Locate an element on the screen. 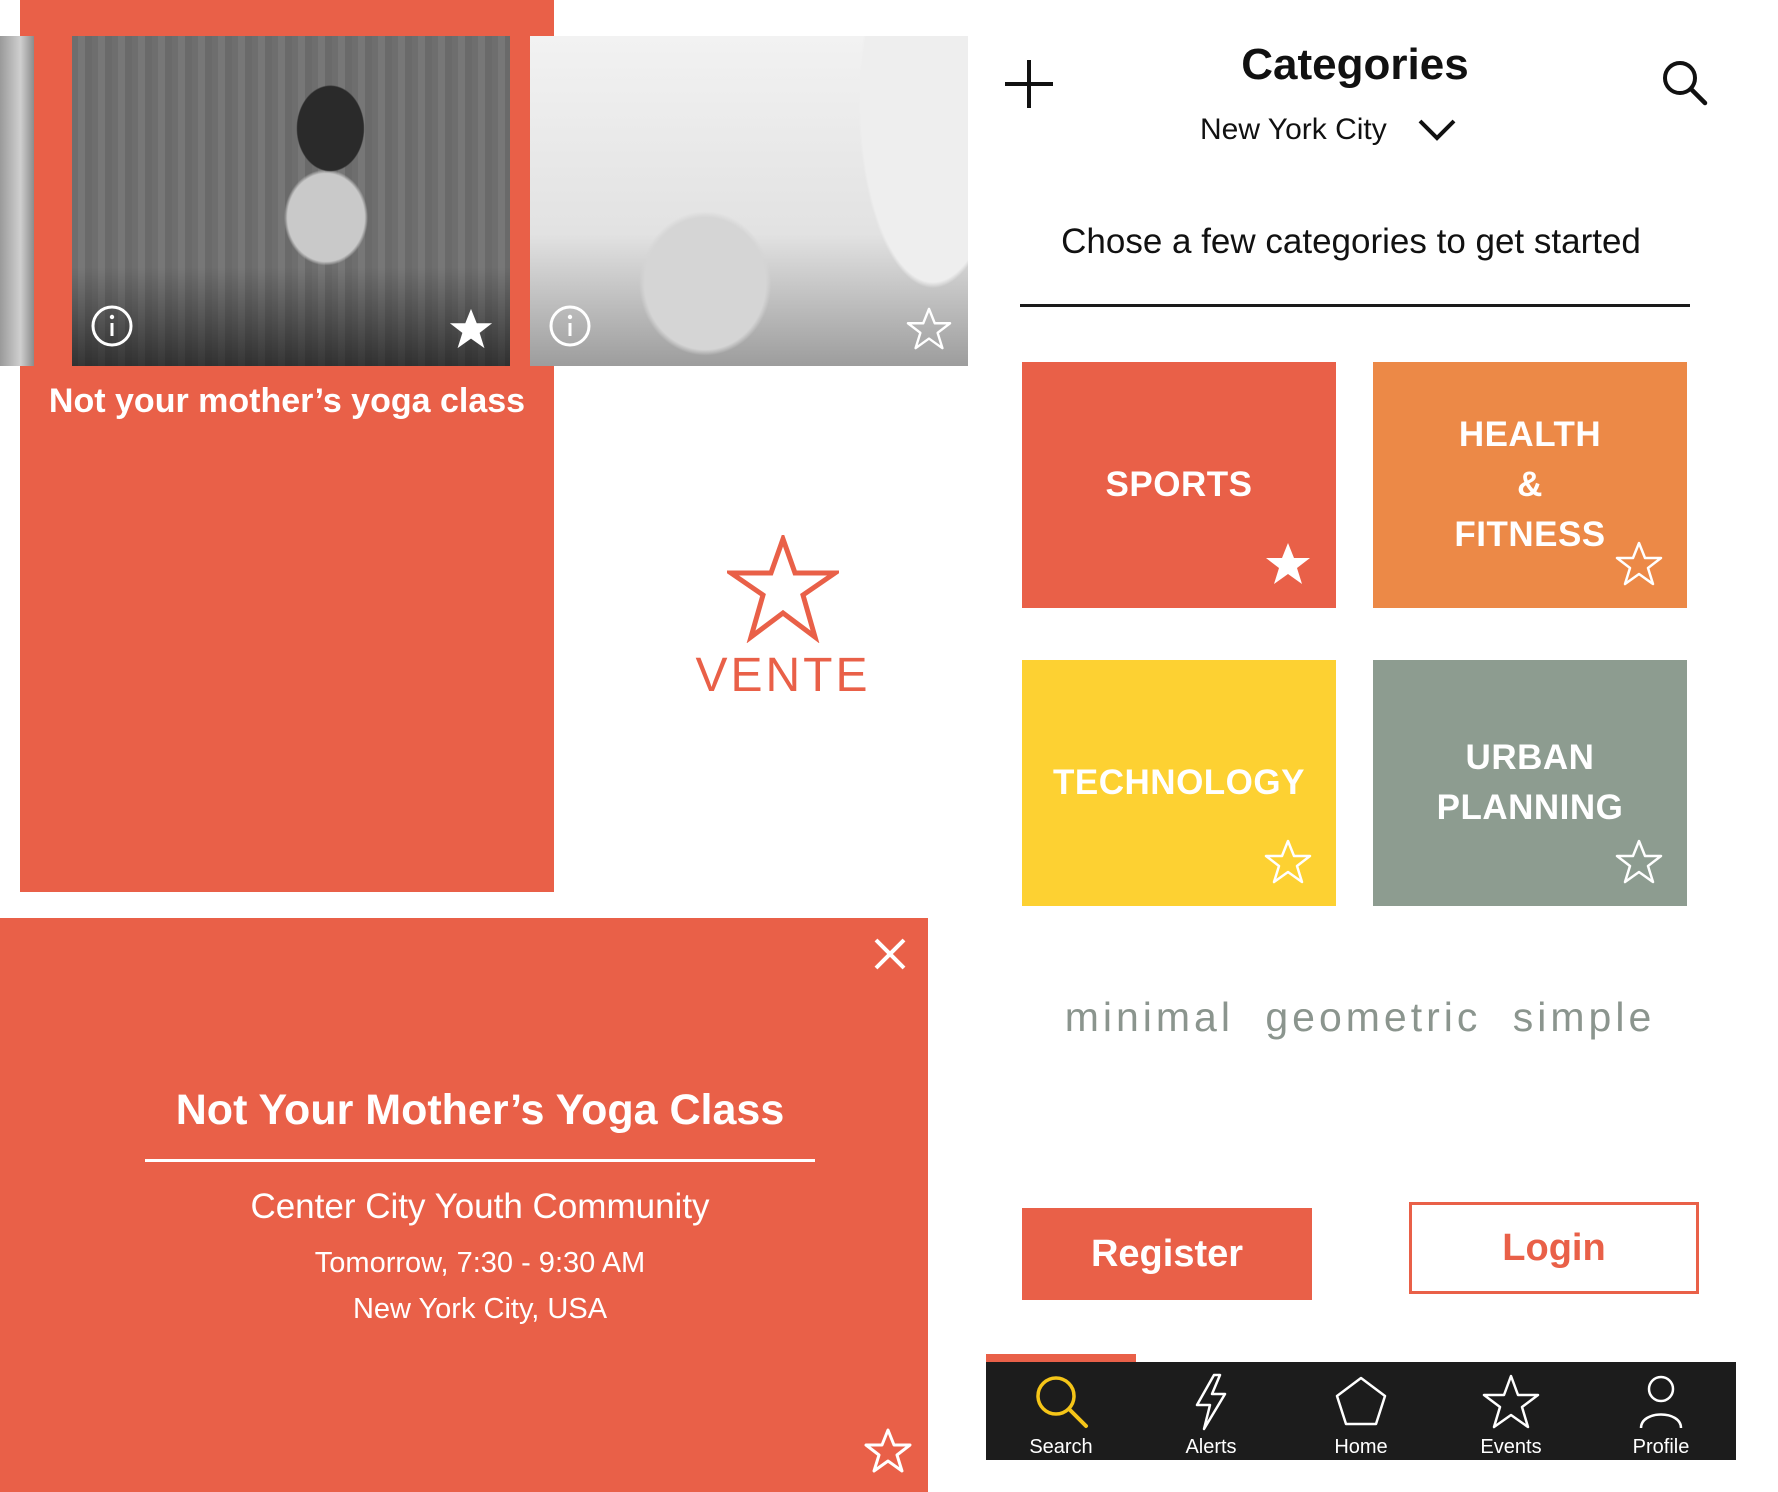 The image size is (1778, 1492). category-tile-health-fitness: HEALTH & FITNESS is located at coordinates (1530, 485).